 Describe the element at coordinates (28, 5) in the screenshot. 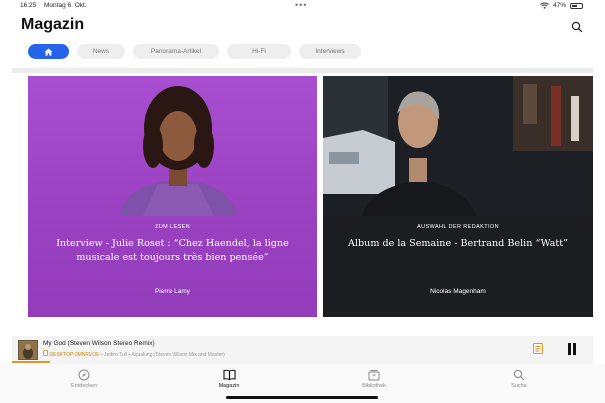

I see `status-time: 16:25` at that location.